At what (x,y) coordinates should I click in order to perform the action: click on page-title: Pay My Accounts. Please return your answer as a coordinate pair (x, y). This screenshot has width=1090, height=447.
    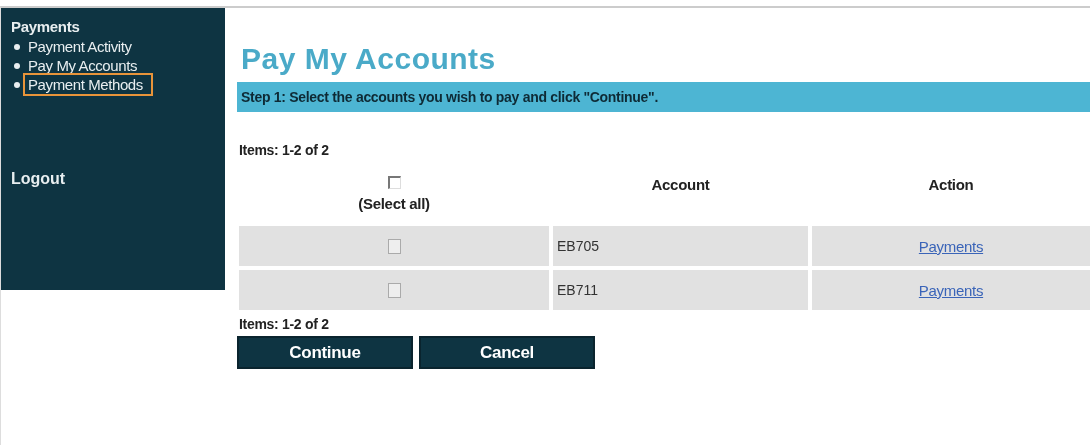
    Looking at the image, I should click on (369, 59).